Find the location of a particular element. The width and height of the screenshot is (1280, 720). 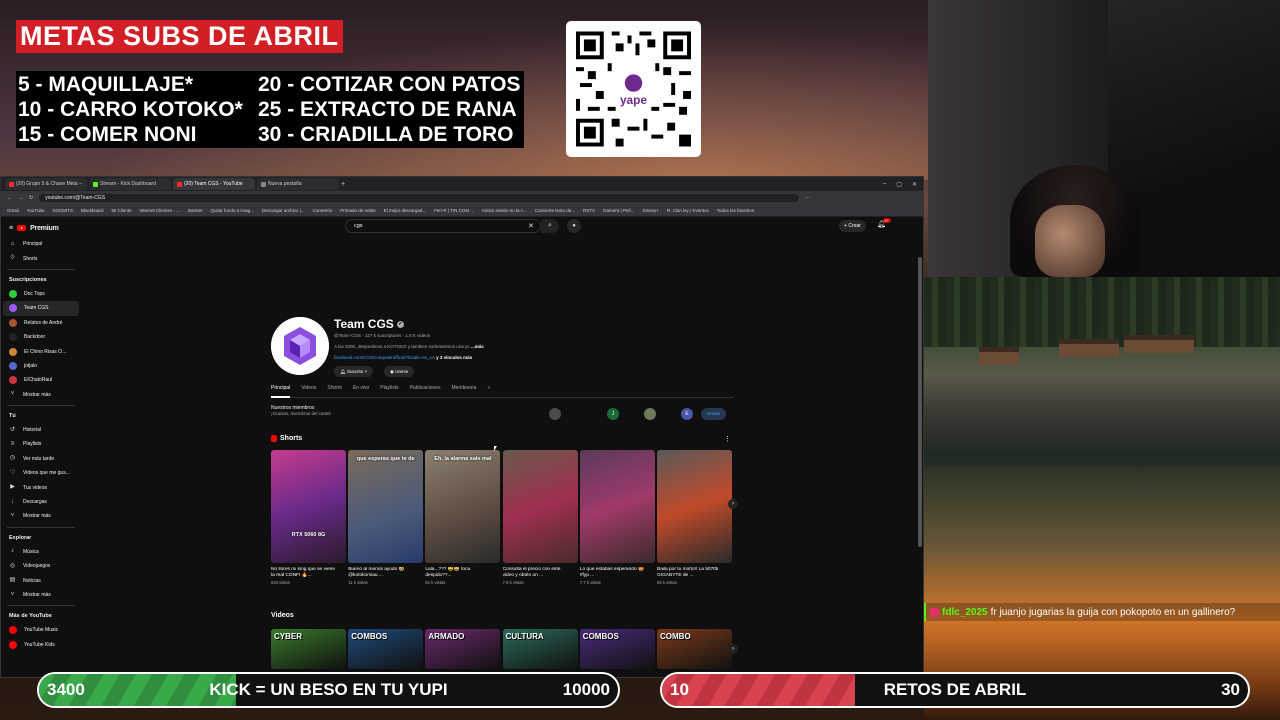

sidebar-item: ♪ Música is located at coordinates (41, 552).